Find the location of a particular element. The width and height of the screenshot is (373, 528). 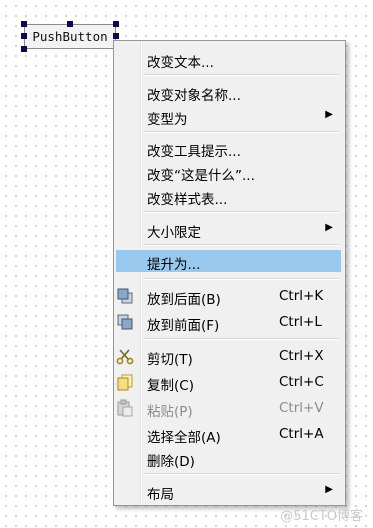

selection-handle-bottom-left is located at coordinates (24, 49).